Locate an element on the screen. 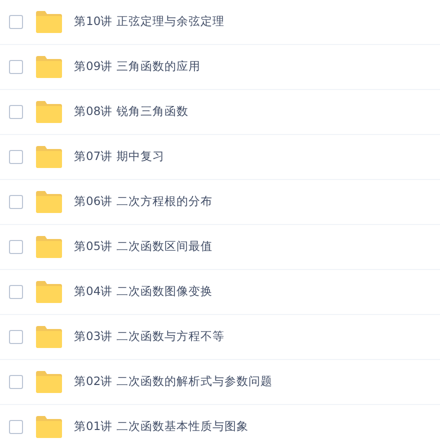 The height and width of the screenshot is (440, 440). folder-name: 第04讲 二次函数图像变换 is located at coordinates (143, 292).